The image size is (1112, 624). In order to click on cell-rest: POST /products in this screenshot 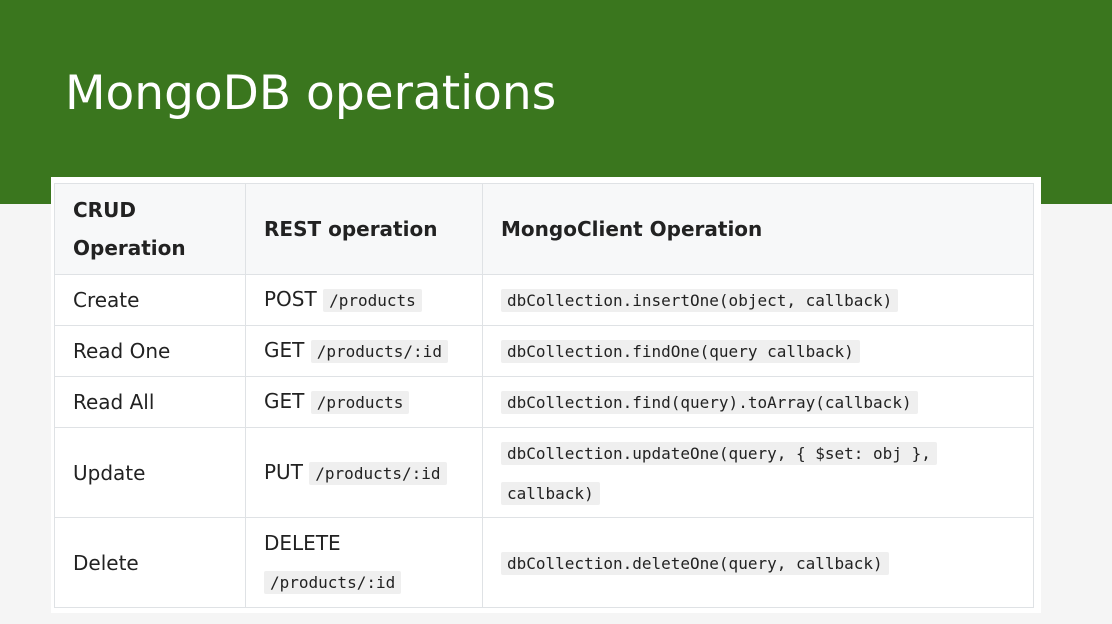, I will do `click(364, 300)`.